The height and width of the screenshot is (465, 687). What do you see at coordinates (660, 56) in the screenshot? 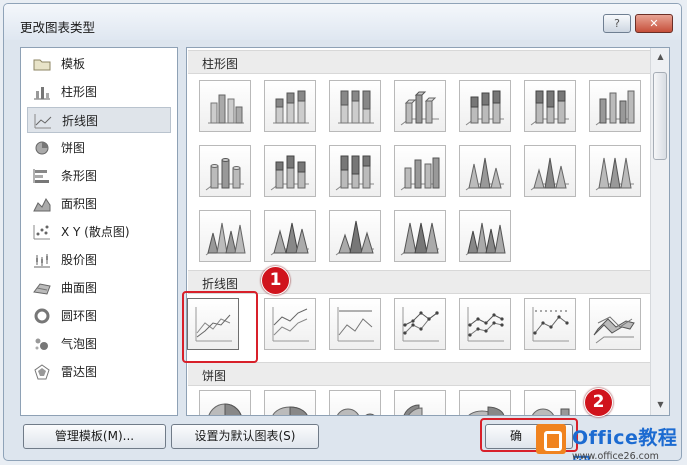
I see `scroll-up-arrow-icon: ▲` at bounding box center [660, 56].